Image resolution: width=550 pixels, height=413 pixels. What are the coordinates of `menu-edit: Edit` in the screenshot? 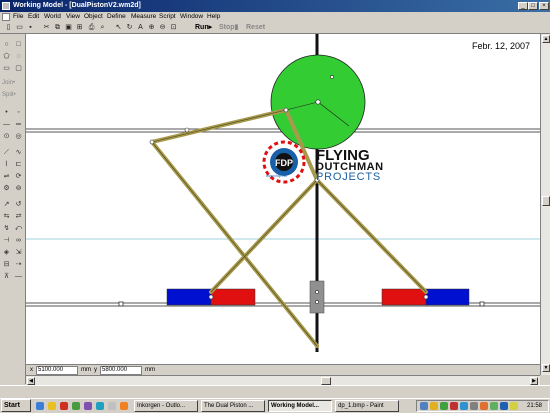 It's located at (33, 17).